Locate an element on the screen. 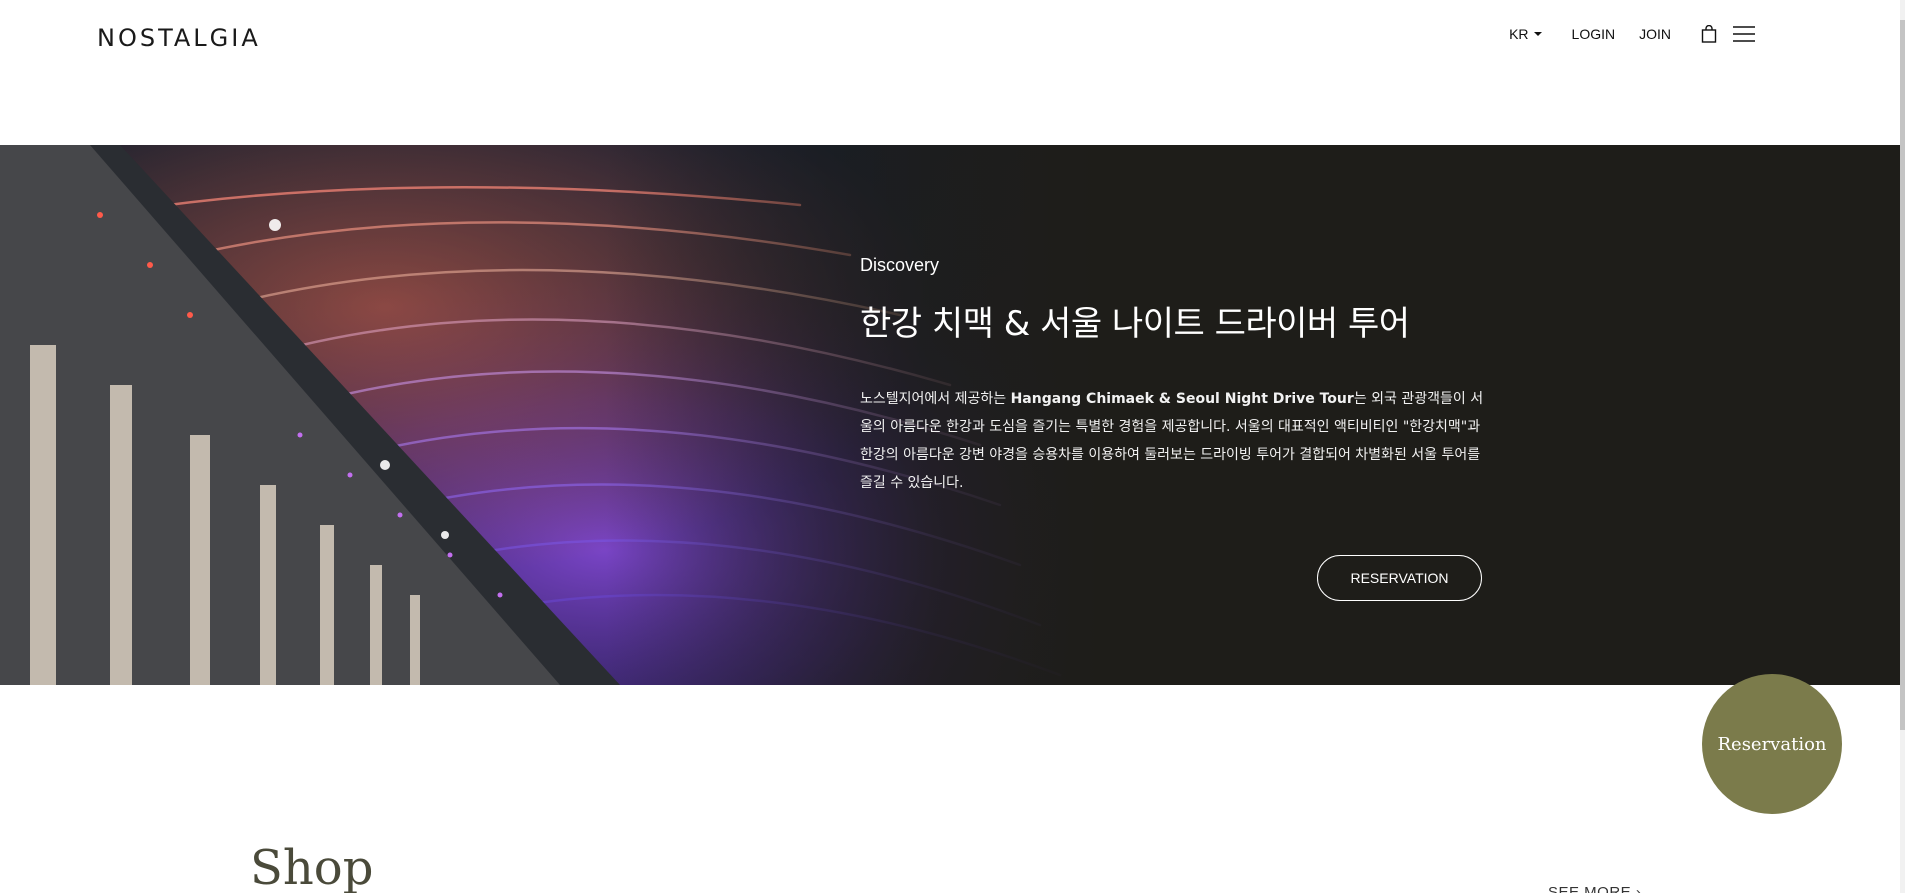 The height and width of the screenshot is (893, 1905). site-header: NOSTALGIA KR LOGIN JOIN is located at coordinates (952, 38).